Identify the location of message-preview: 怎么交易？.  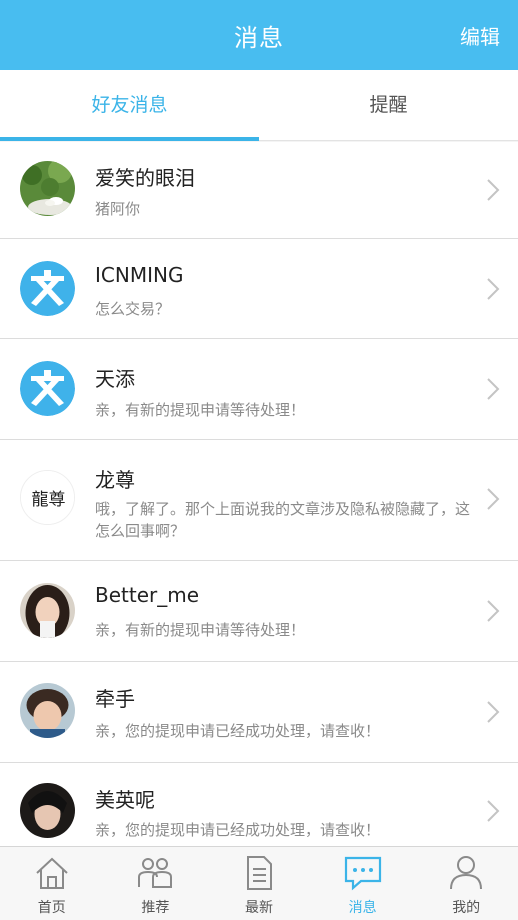
(133, 309).